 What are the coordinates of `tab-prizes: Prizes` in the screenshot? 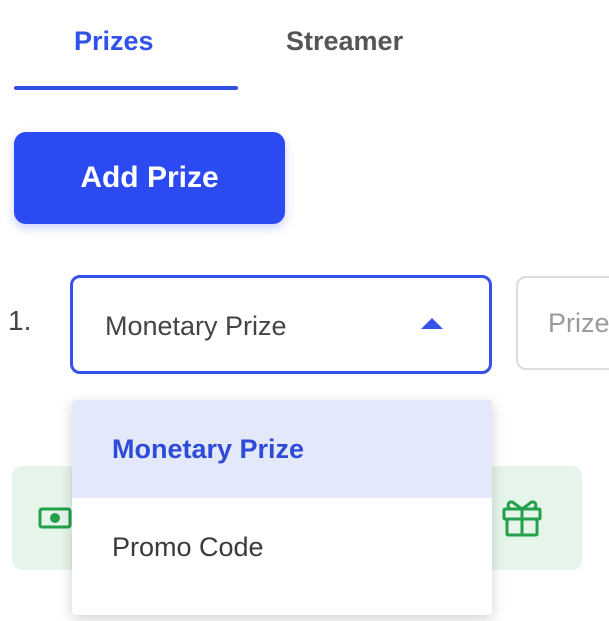 It's located at (114, 41).